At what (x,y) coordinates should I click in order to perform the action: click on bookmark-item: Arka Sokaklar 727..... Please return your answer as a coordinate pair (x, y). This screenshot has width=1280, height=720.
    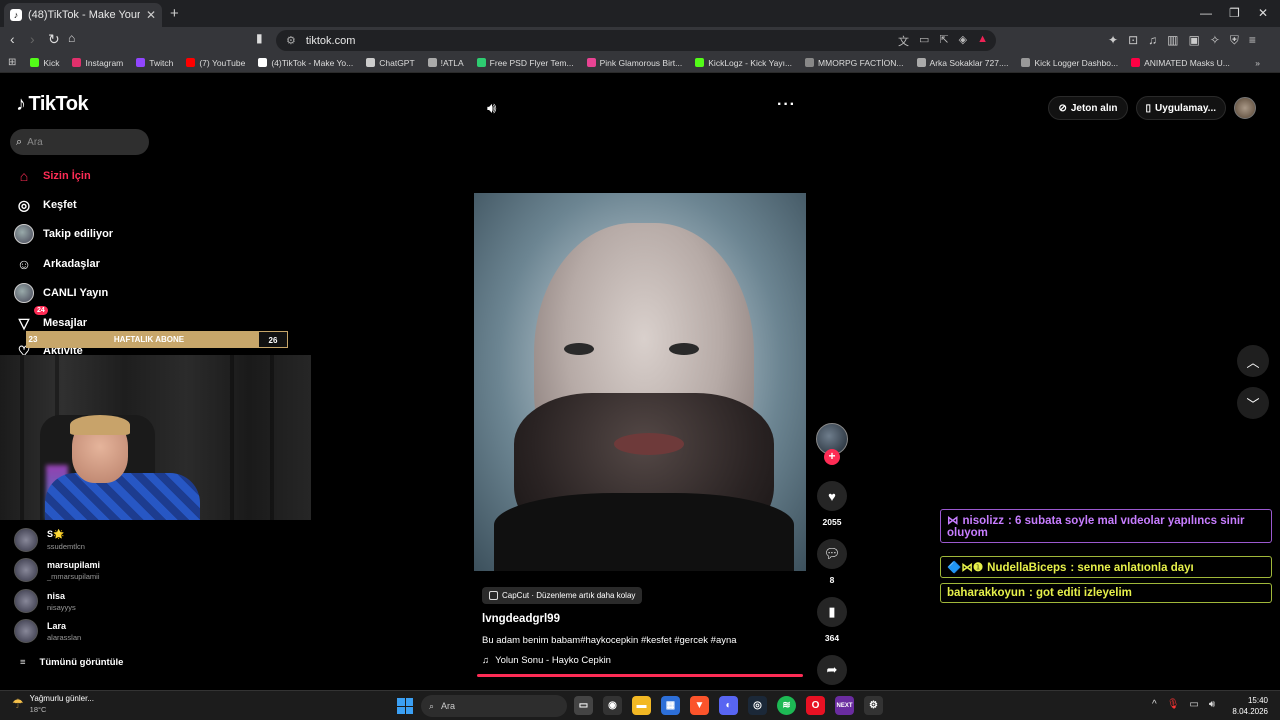
    Looking at the image, I should click on (962, 63).